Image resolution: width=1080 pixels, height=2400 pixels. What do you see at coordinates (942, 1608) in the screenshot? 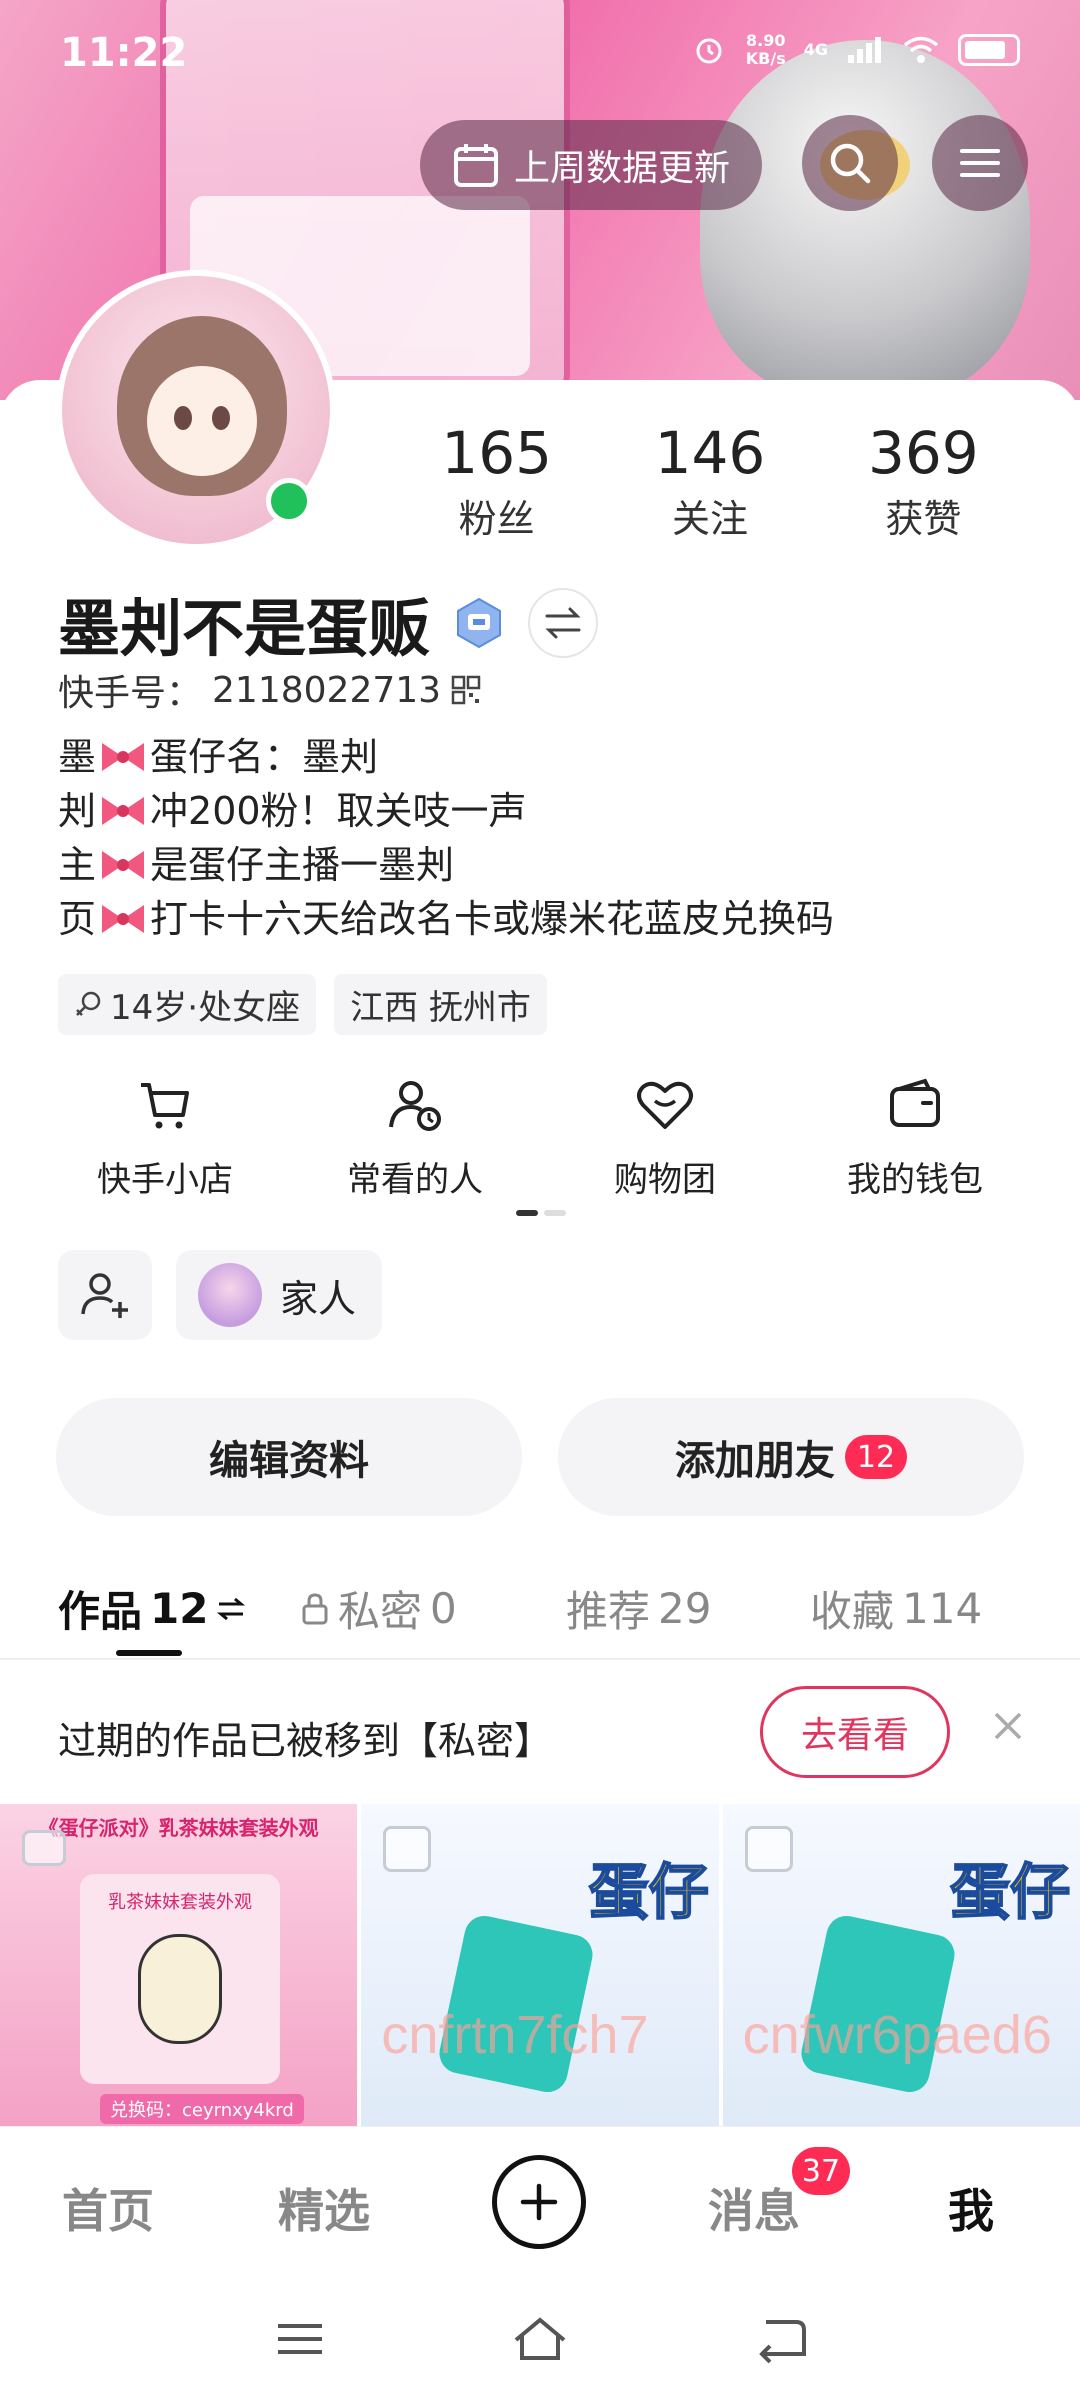
I see `tab-favorites-count: 114` at bounding box center [942, 1608].